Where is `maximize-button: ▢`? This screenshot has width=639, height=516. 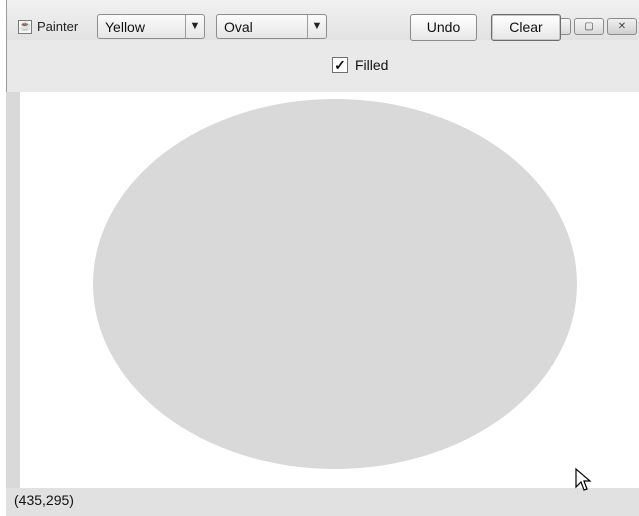
maximize-button: ▢ is located at coordinates (589, 26).